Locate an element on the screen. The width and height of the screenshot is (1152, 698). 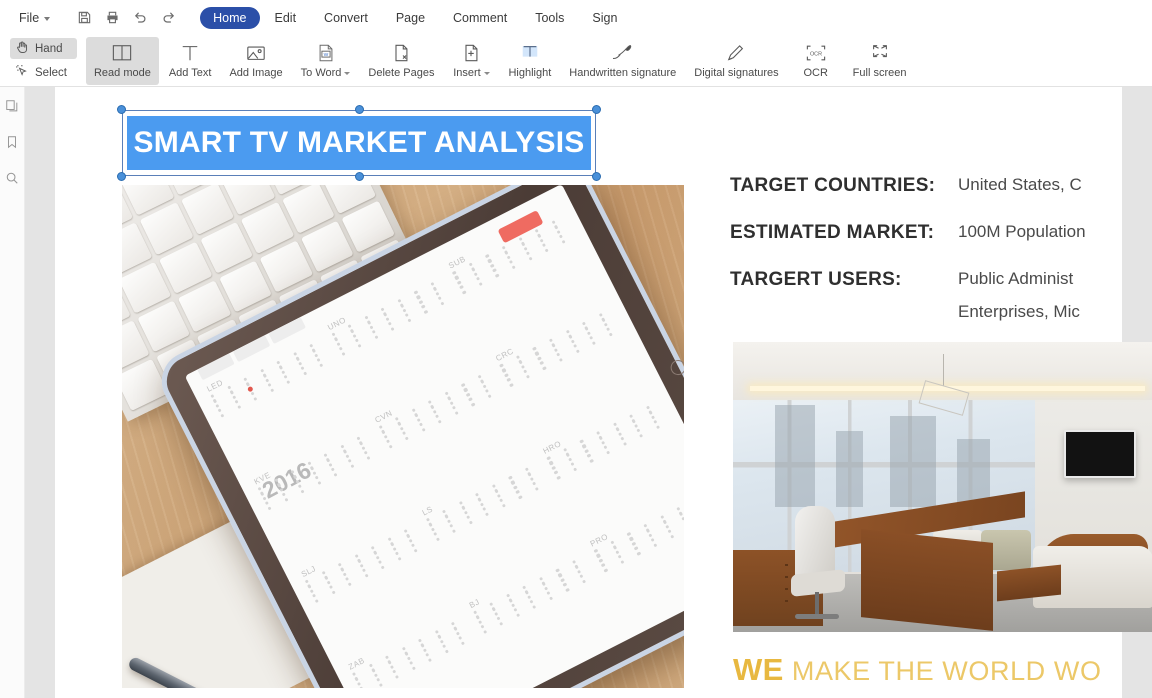
left-navigation-rail is located at coordinates (12, 392).